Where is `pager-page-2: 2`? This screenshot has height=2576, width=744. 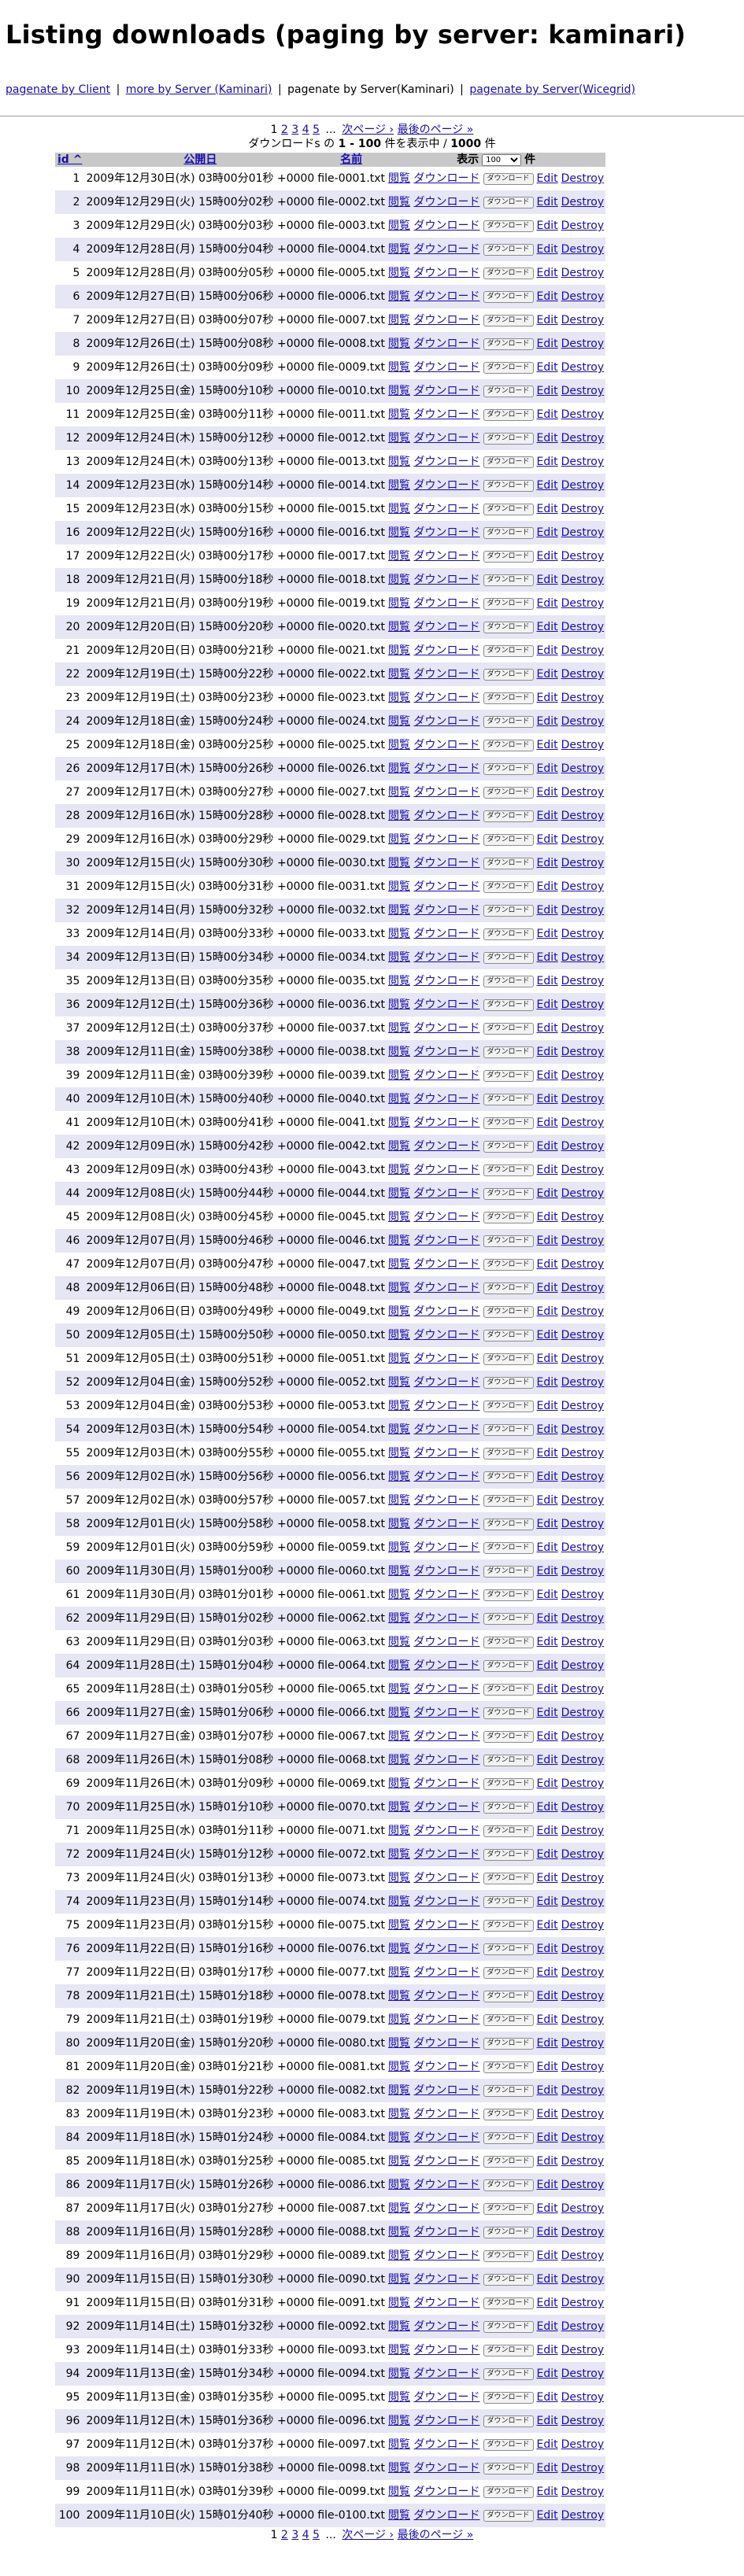
pager-page-2: 2 is located at coordinates (284, 2535).